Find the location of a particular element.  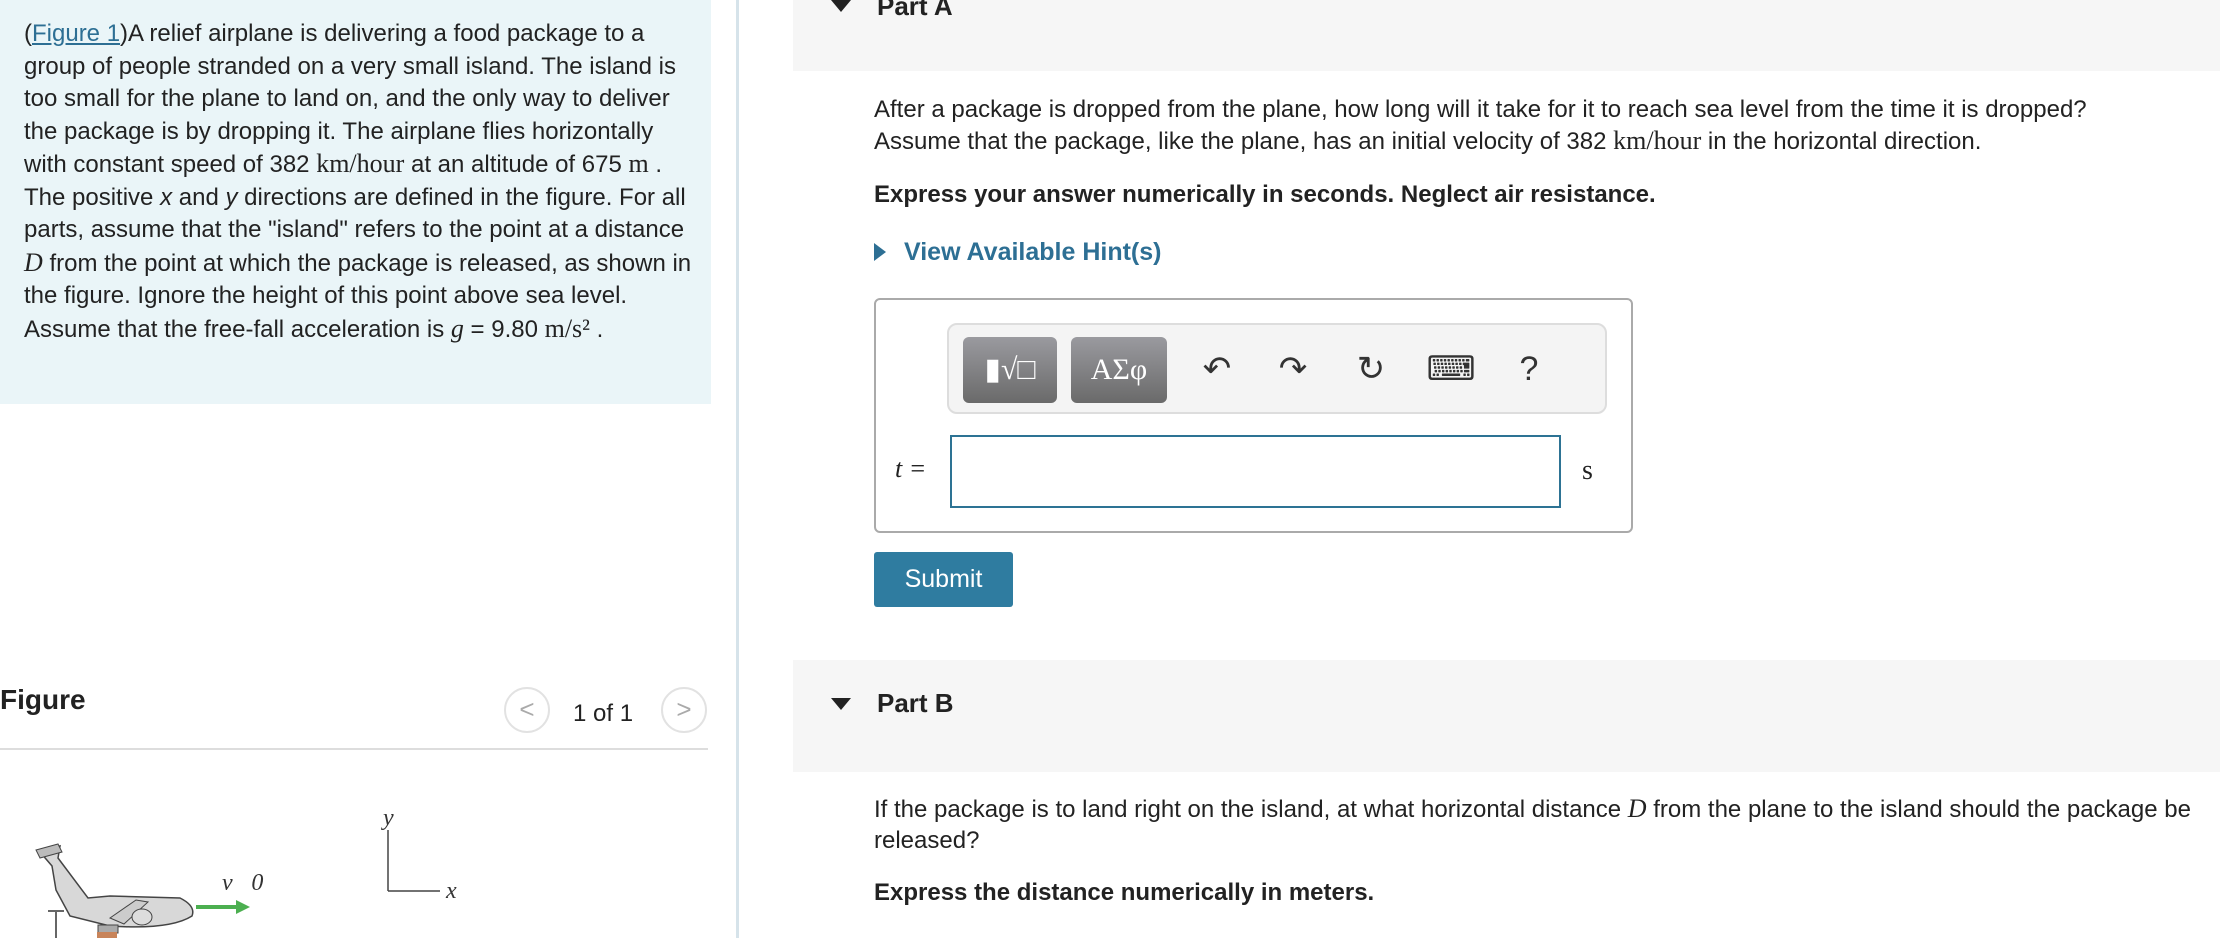

part-b-header: Part B is located at coordinates (1506, 716).